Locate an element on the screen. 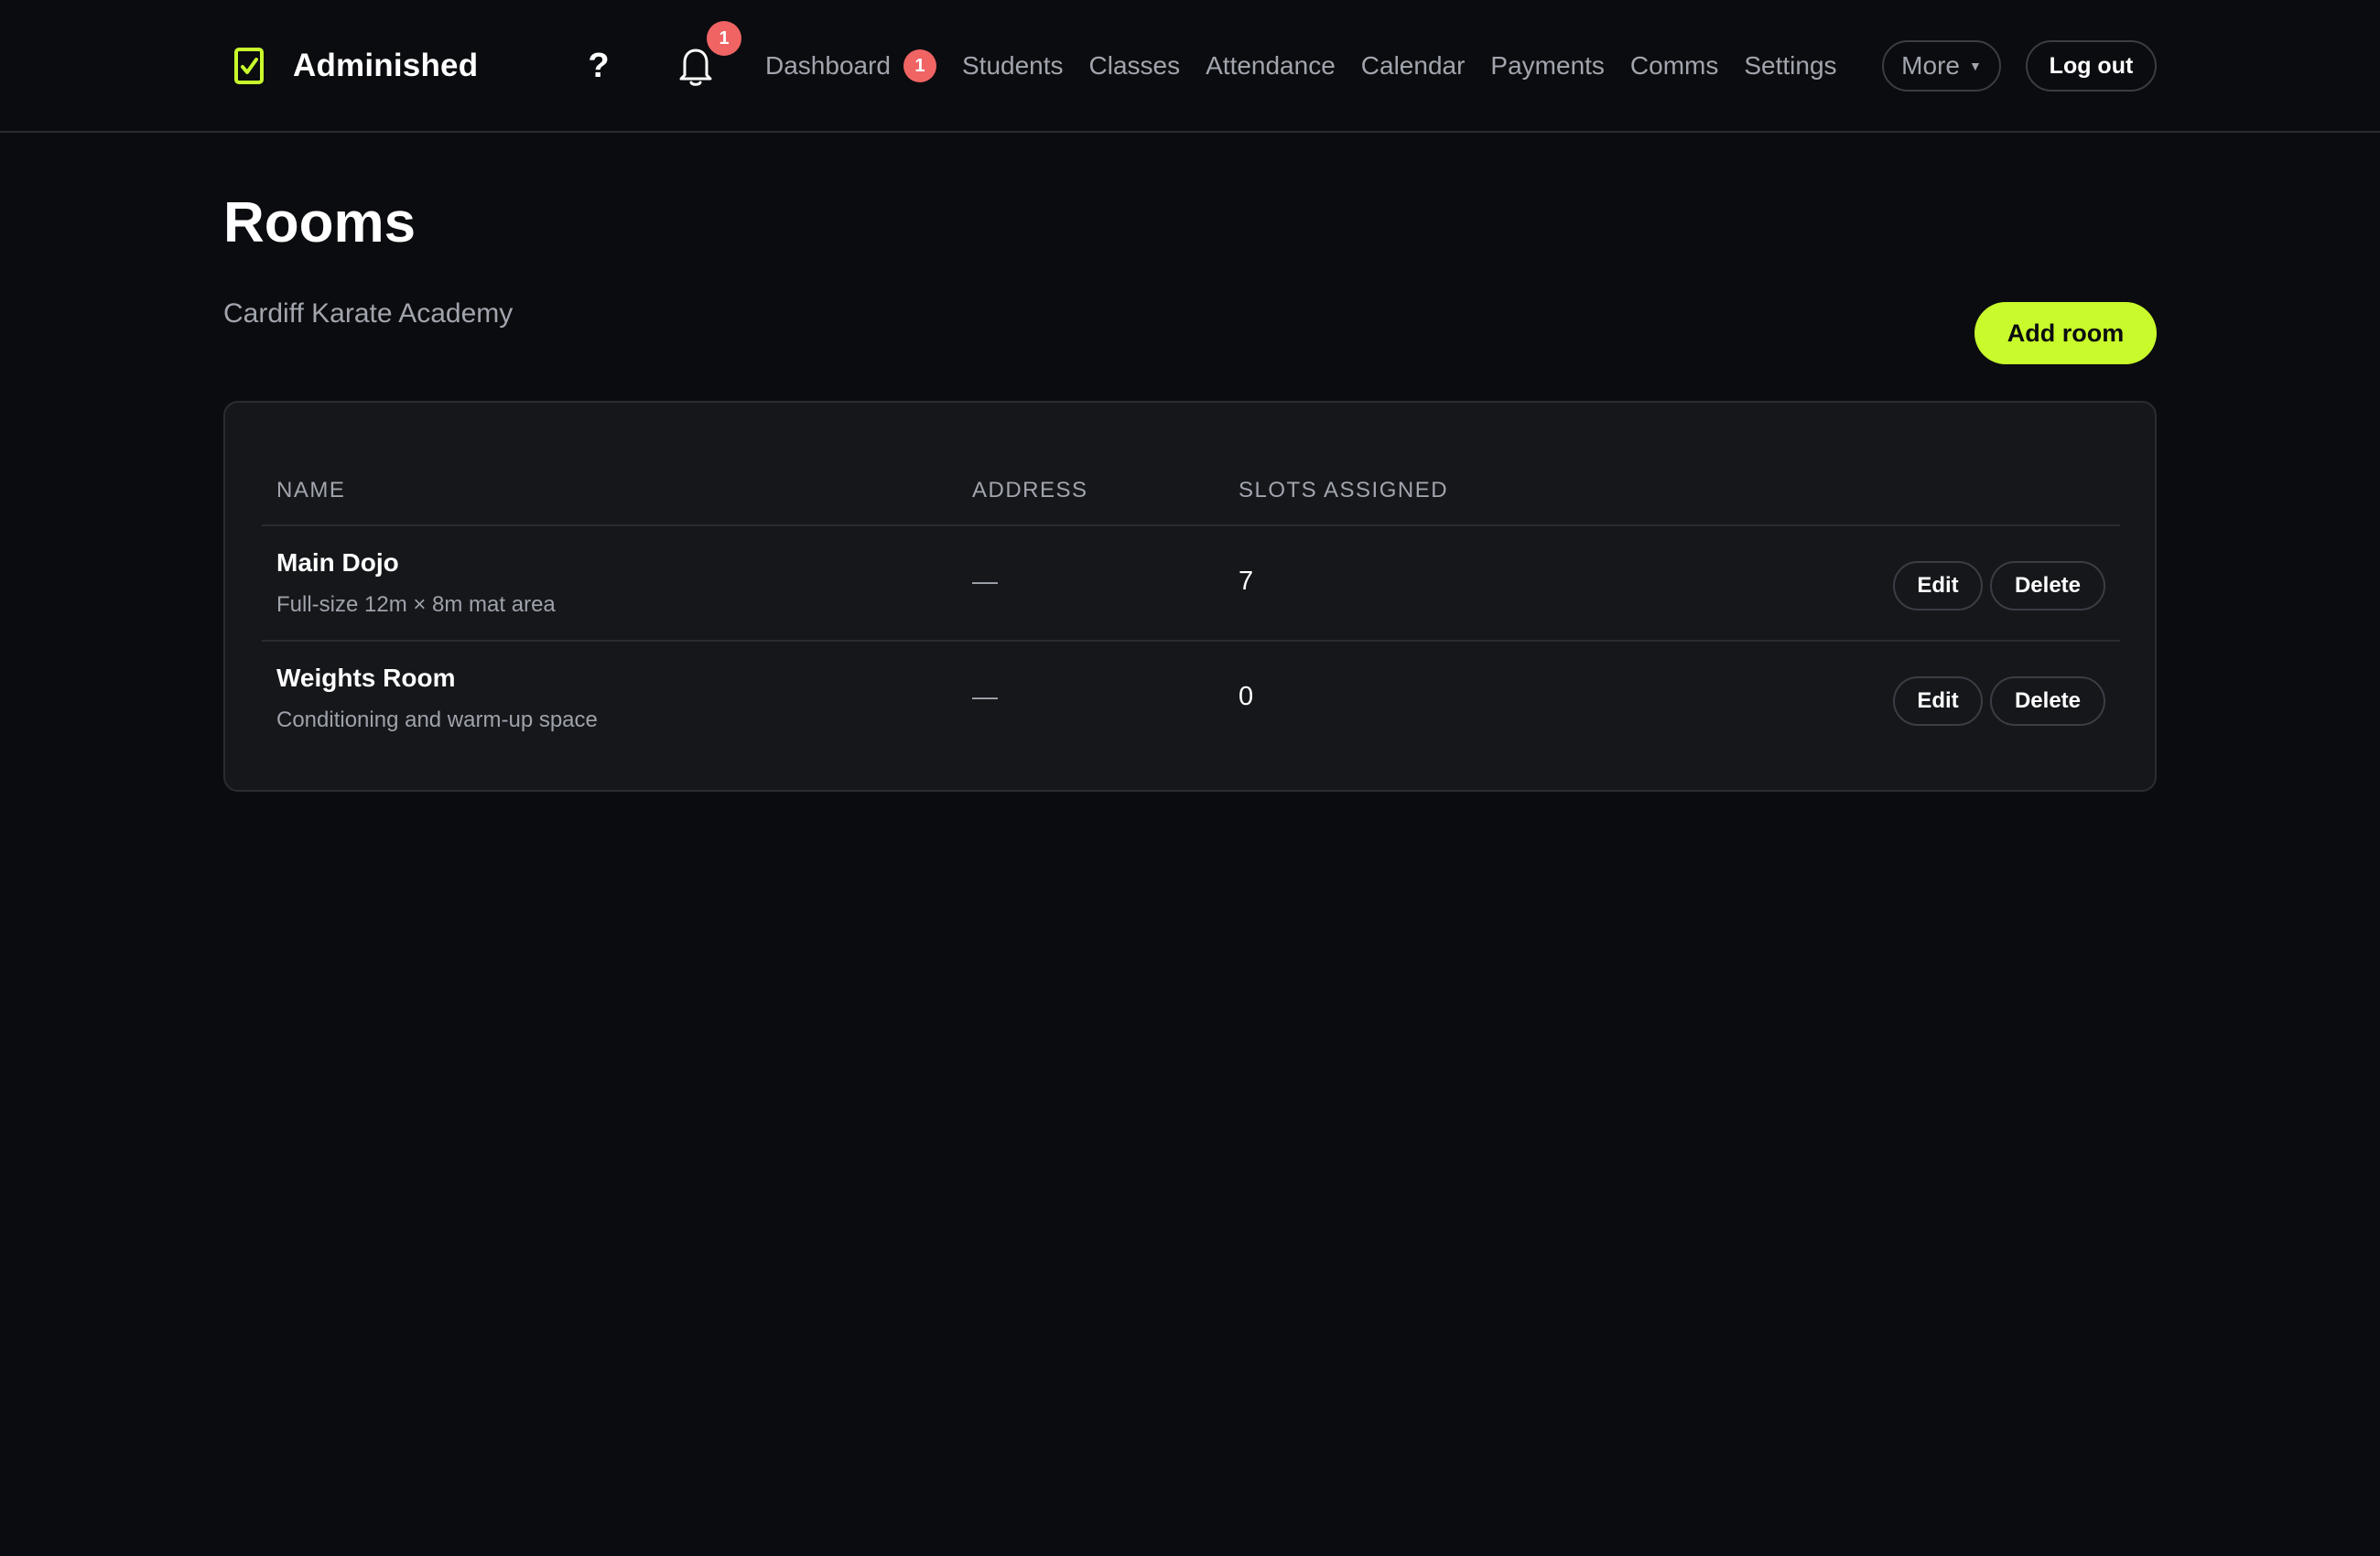  nav-item-dashboard: Dashboard 1 is located at coordinates (850, 66).